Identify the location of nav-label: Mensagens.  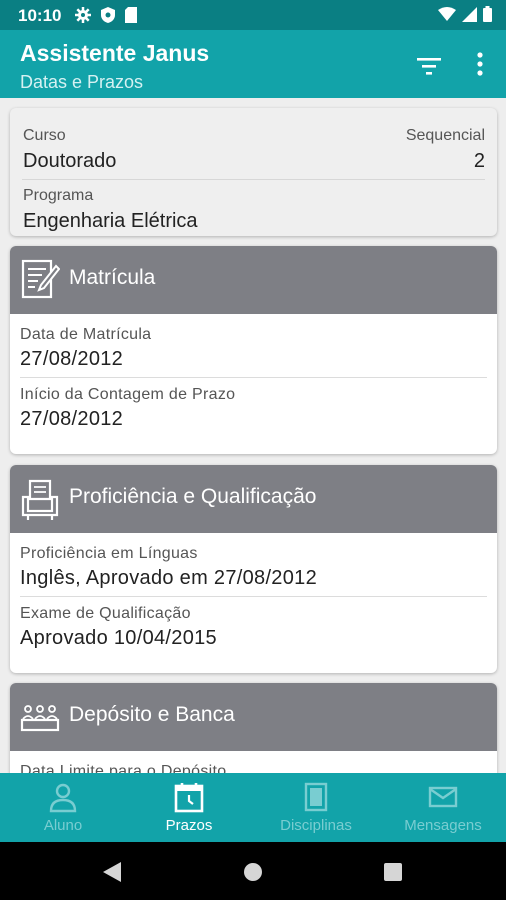
(443, 825).